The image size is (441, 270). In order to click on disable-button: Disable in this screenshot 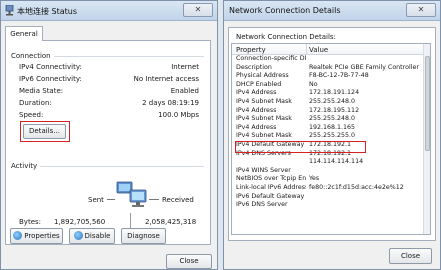, I will do `click(92, 236)`.